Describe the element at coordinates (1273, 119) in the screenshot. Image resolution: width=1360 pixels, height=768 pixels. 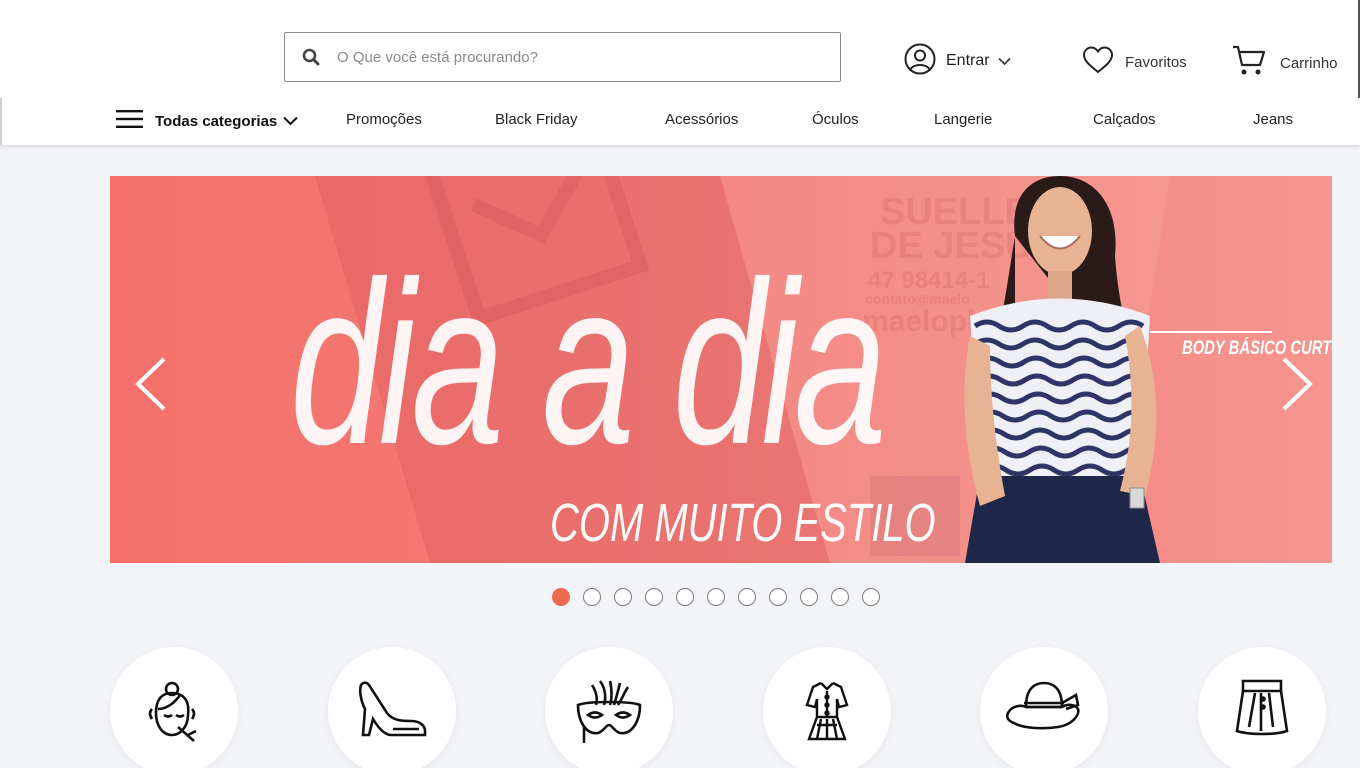
I see `nav-link-jeans: Jeans` at that location.